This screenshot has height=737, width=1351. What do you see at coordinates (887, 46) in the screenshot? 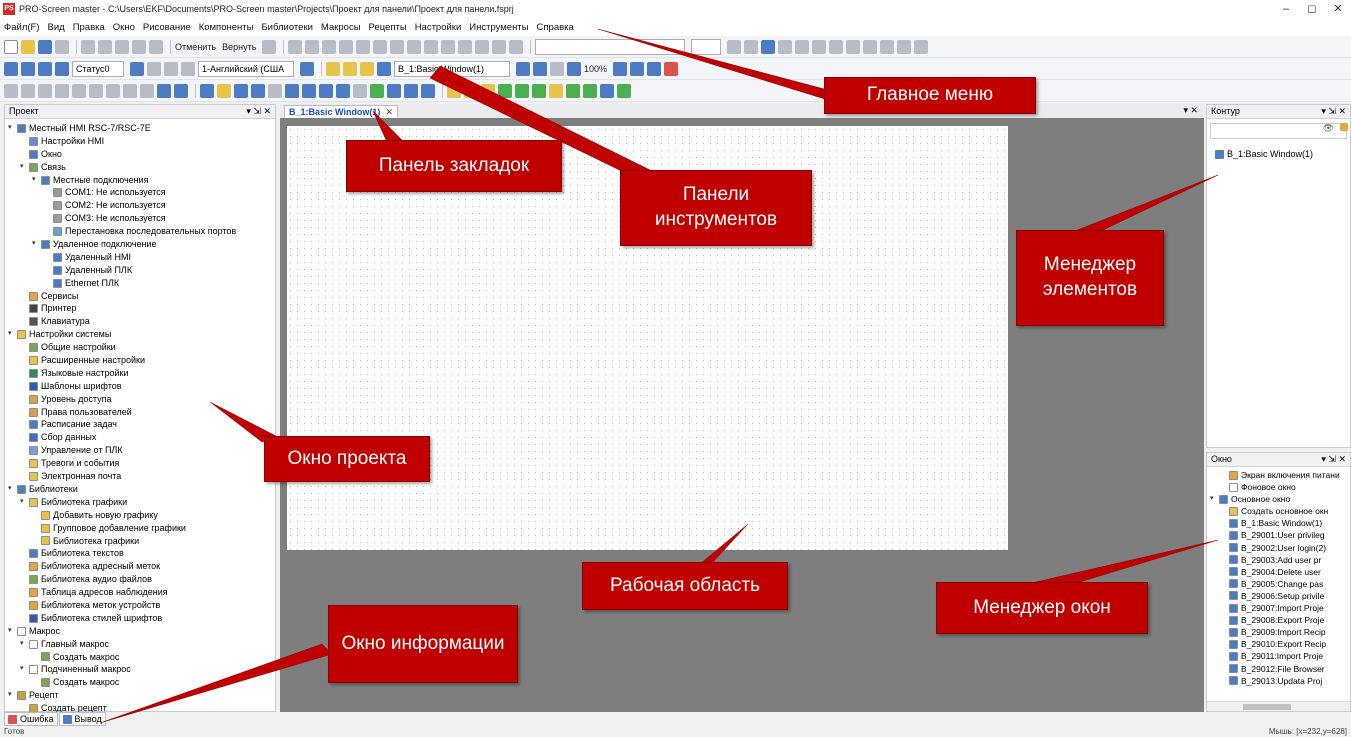
I see `text-spacing-icon` at bounding box center [887, 46].